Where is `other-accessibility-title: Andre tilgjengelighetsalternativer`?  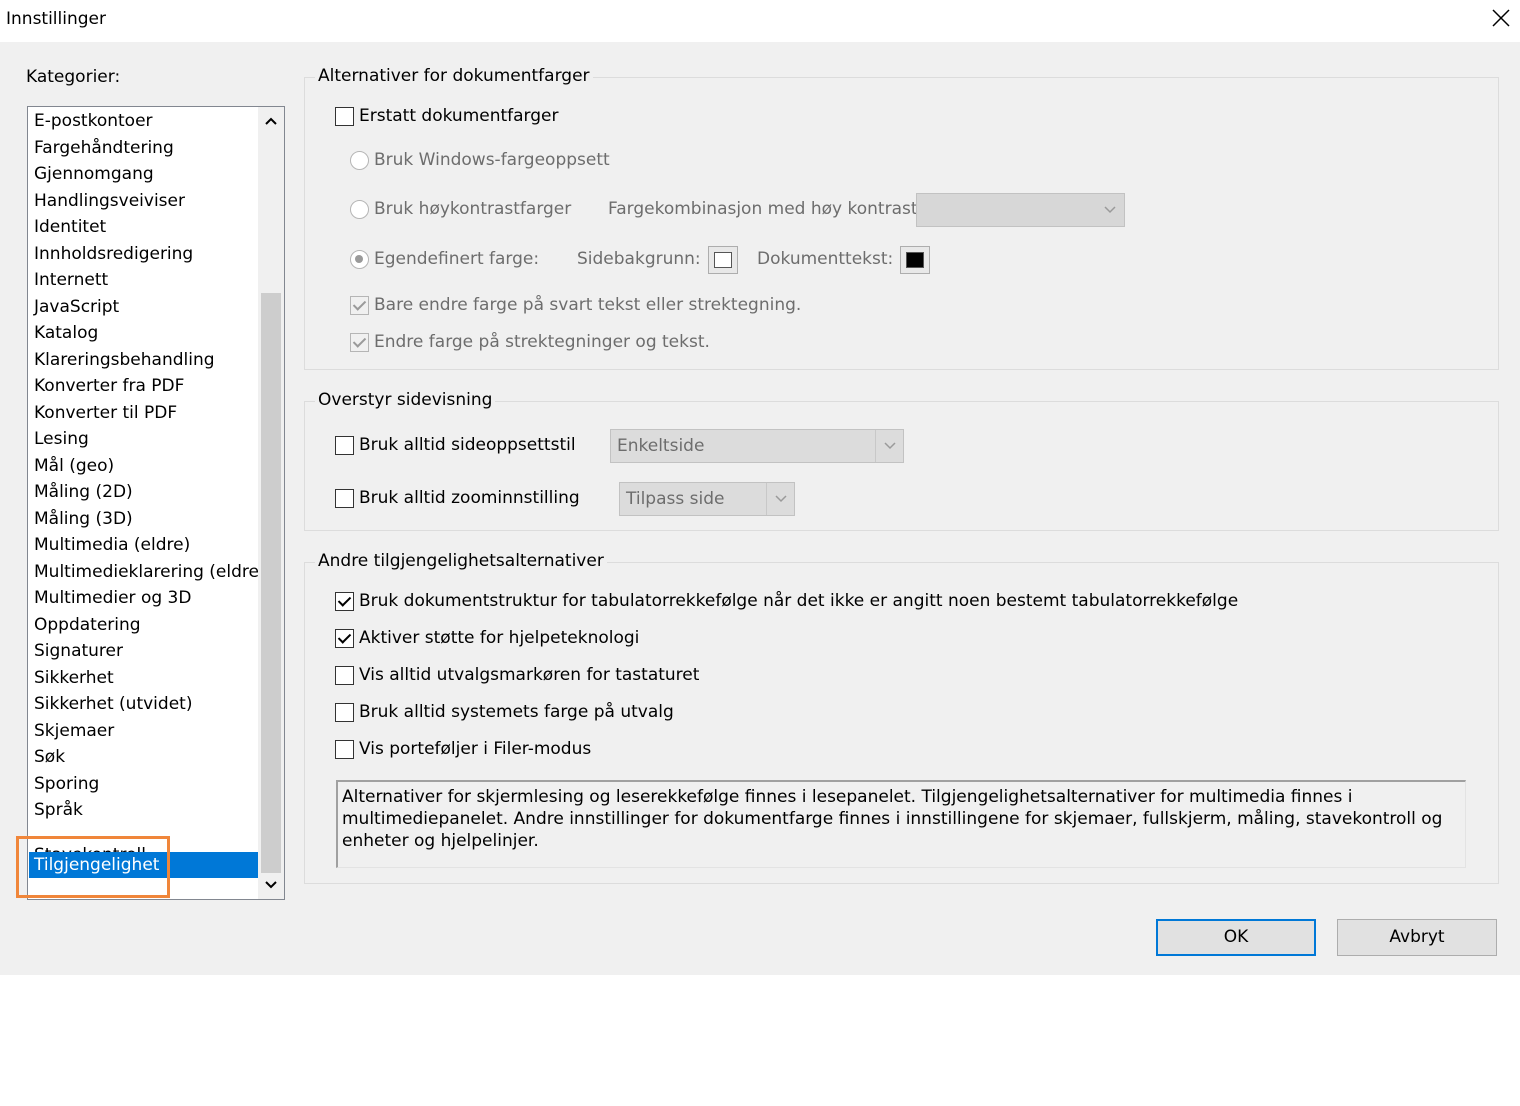 other-accessibility-title: Andre tilgjengelighetsalternativer is located at coordinates (461, 561).